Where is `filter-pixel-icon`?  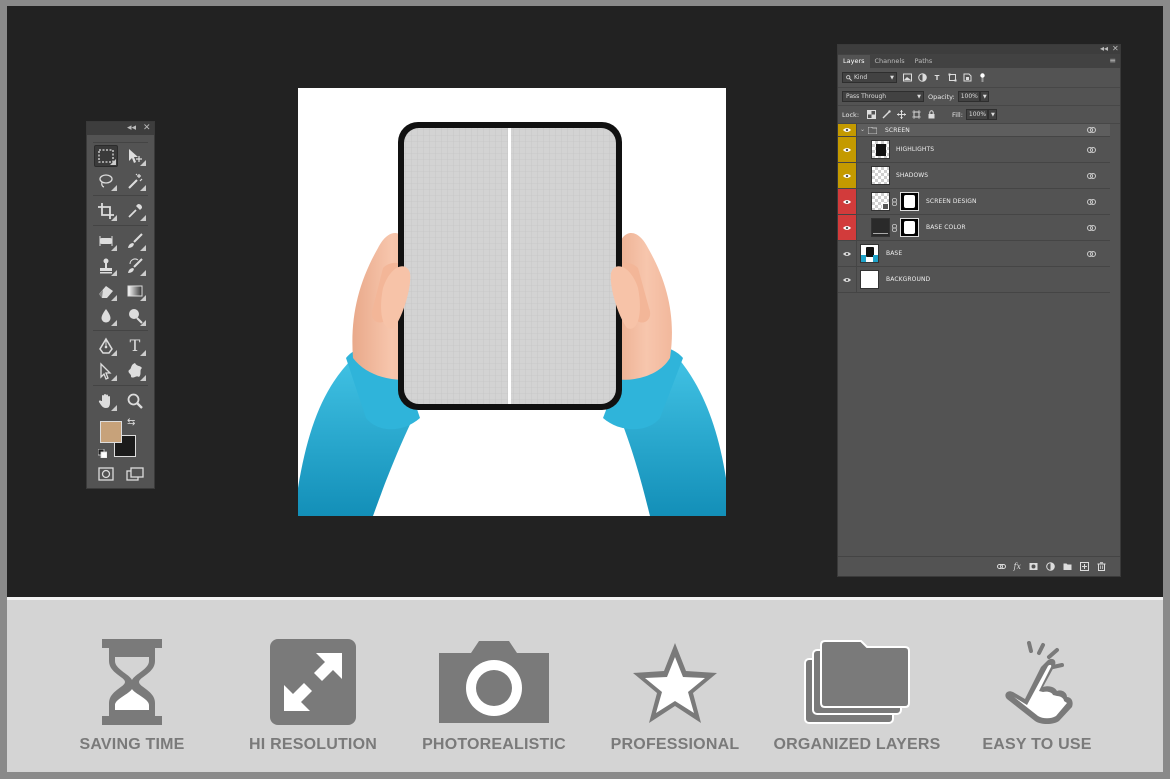 filter-pixel-icon is located at coordinates (907, 78).